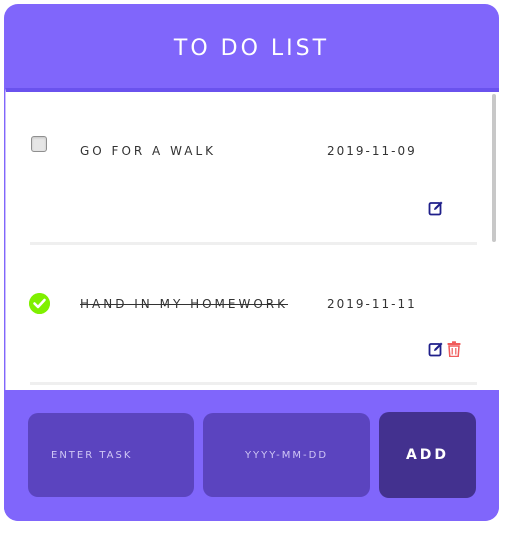 This screenshot has height=543, width=508. What do you see at coordinates (494, 168) in the screenshot?
I see `scrollbar` at bounding box center [494, 168].